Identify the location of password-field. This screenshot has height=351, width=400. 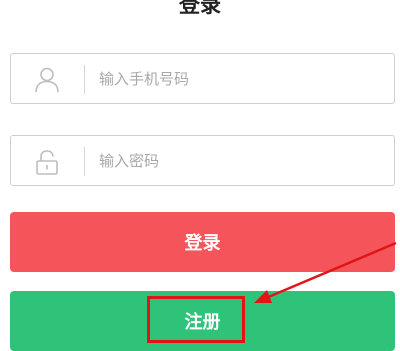
(202, 160).